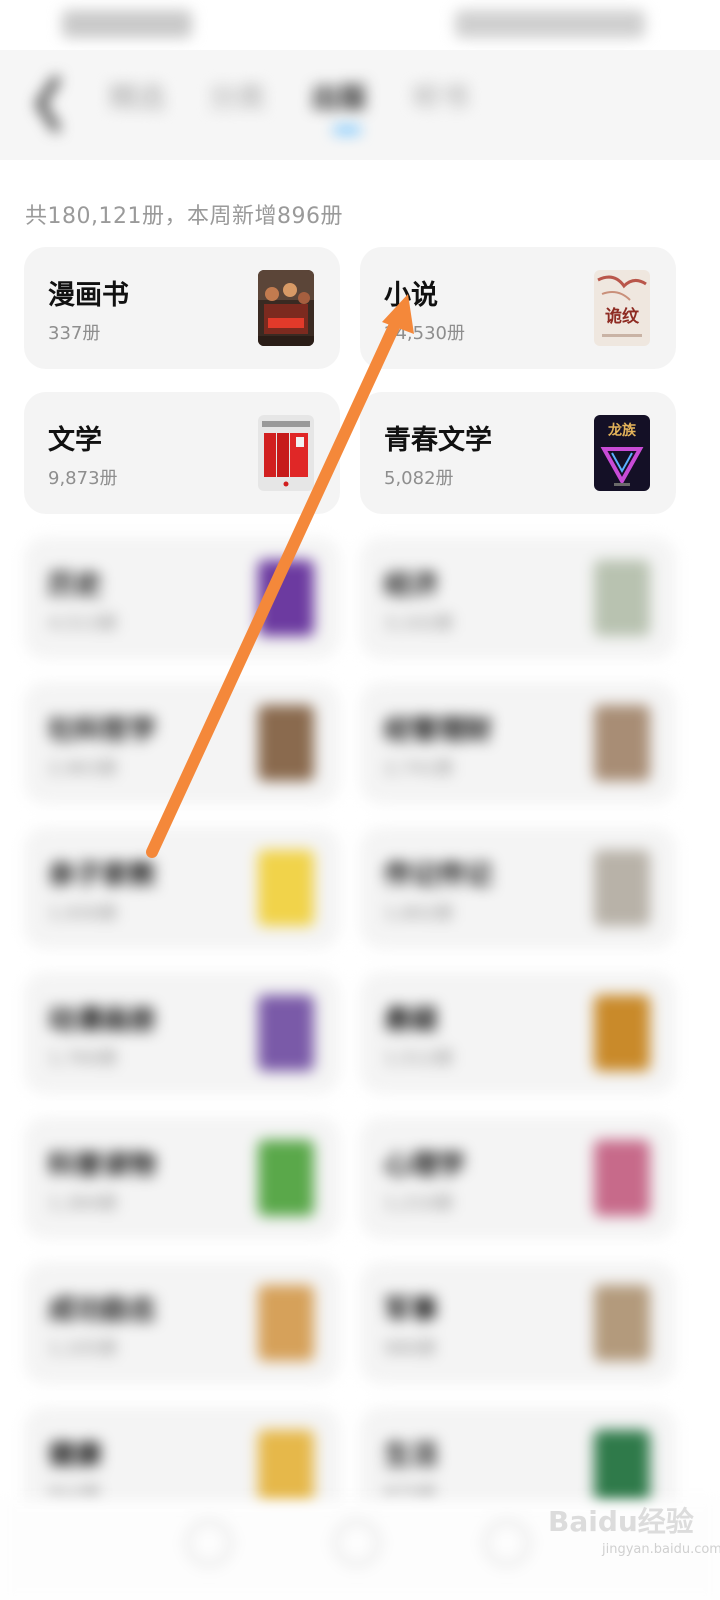 The width and height of the screenshot is (720, 1600). I want to click on nav-recent-icon, so click(507, 1543).